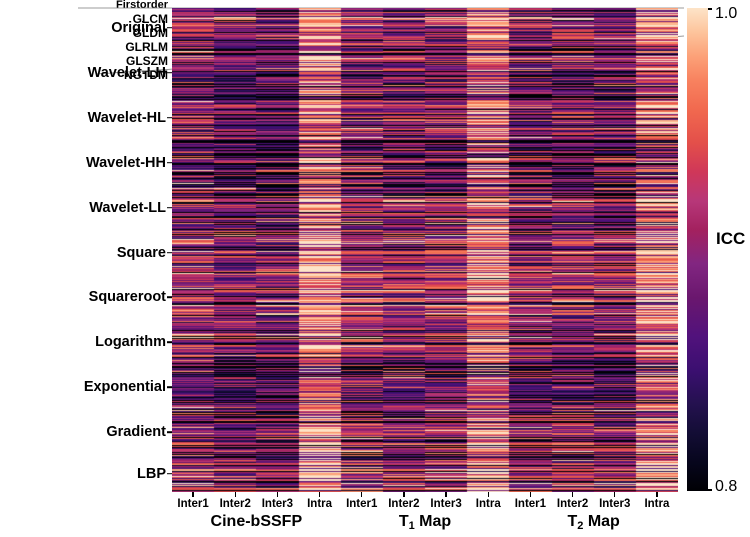 The height and width of the screenshot is (537, 750). What do you see at coordinates (136, 432) in the screenshot?
I see `row-group-label: Gradient` at bounding box center [136, 432].